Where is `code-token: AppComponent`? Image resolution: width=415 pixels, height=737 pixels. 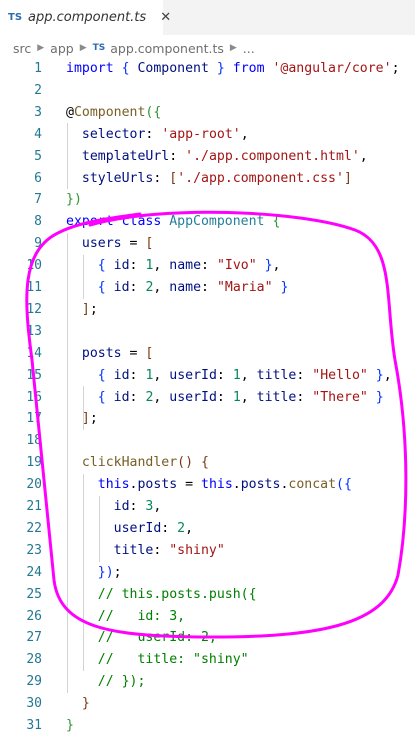 code-token: AppComponent is located at coordinates (221, 222).